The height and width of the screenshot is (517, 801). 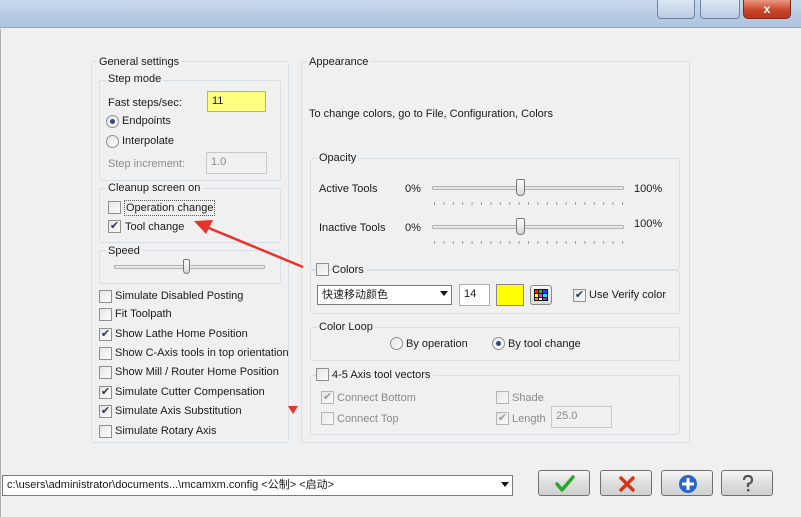 I want to click on minimize-button, so click(x=676, y=9).